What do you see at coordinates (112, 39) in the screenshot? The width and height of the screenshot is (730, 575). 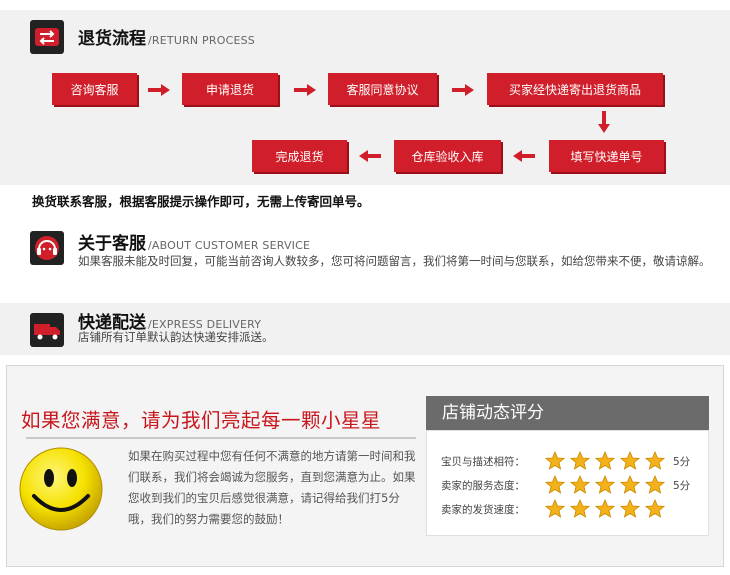 I see `return-process-title-text: 退货流程` at bounding box center [112, 39].